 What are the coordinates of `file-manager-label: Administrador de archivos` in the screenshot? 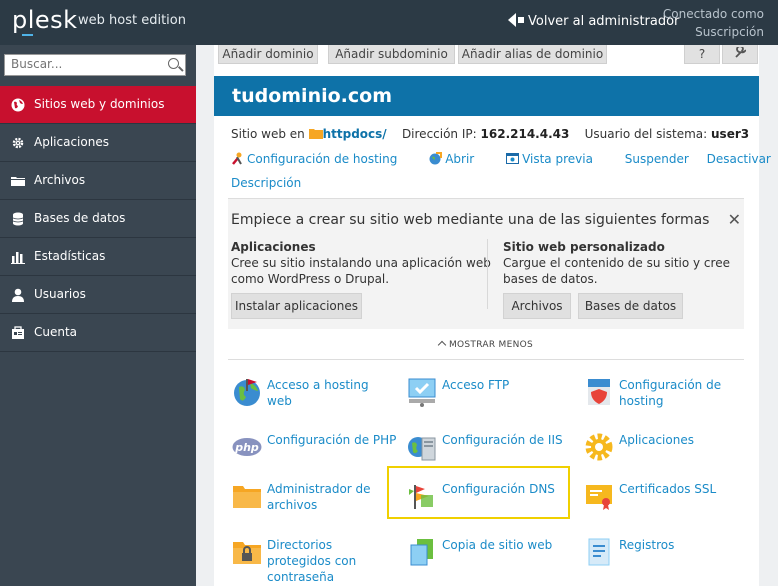 It's located at (319, 497).